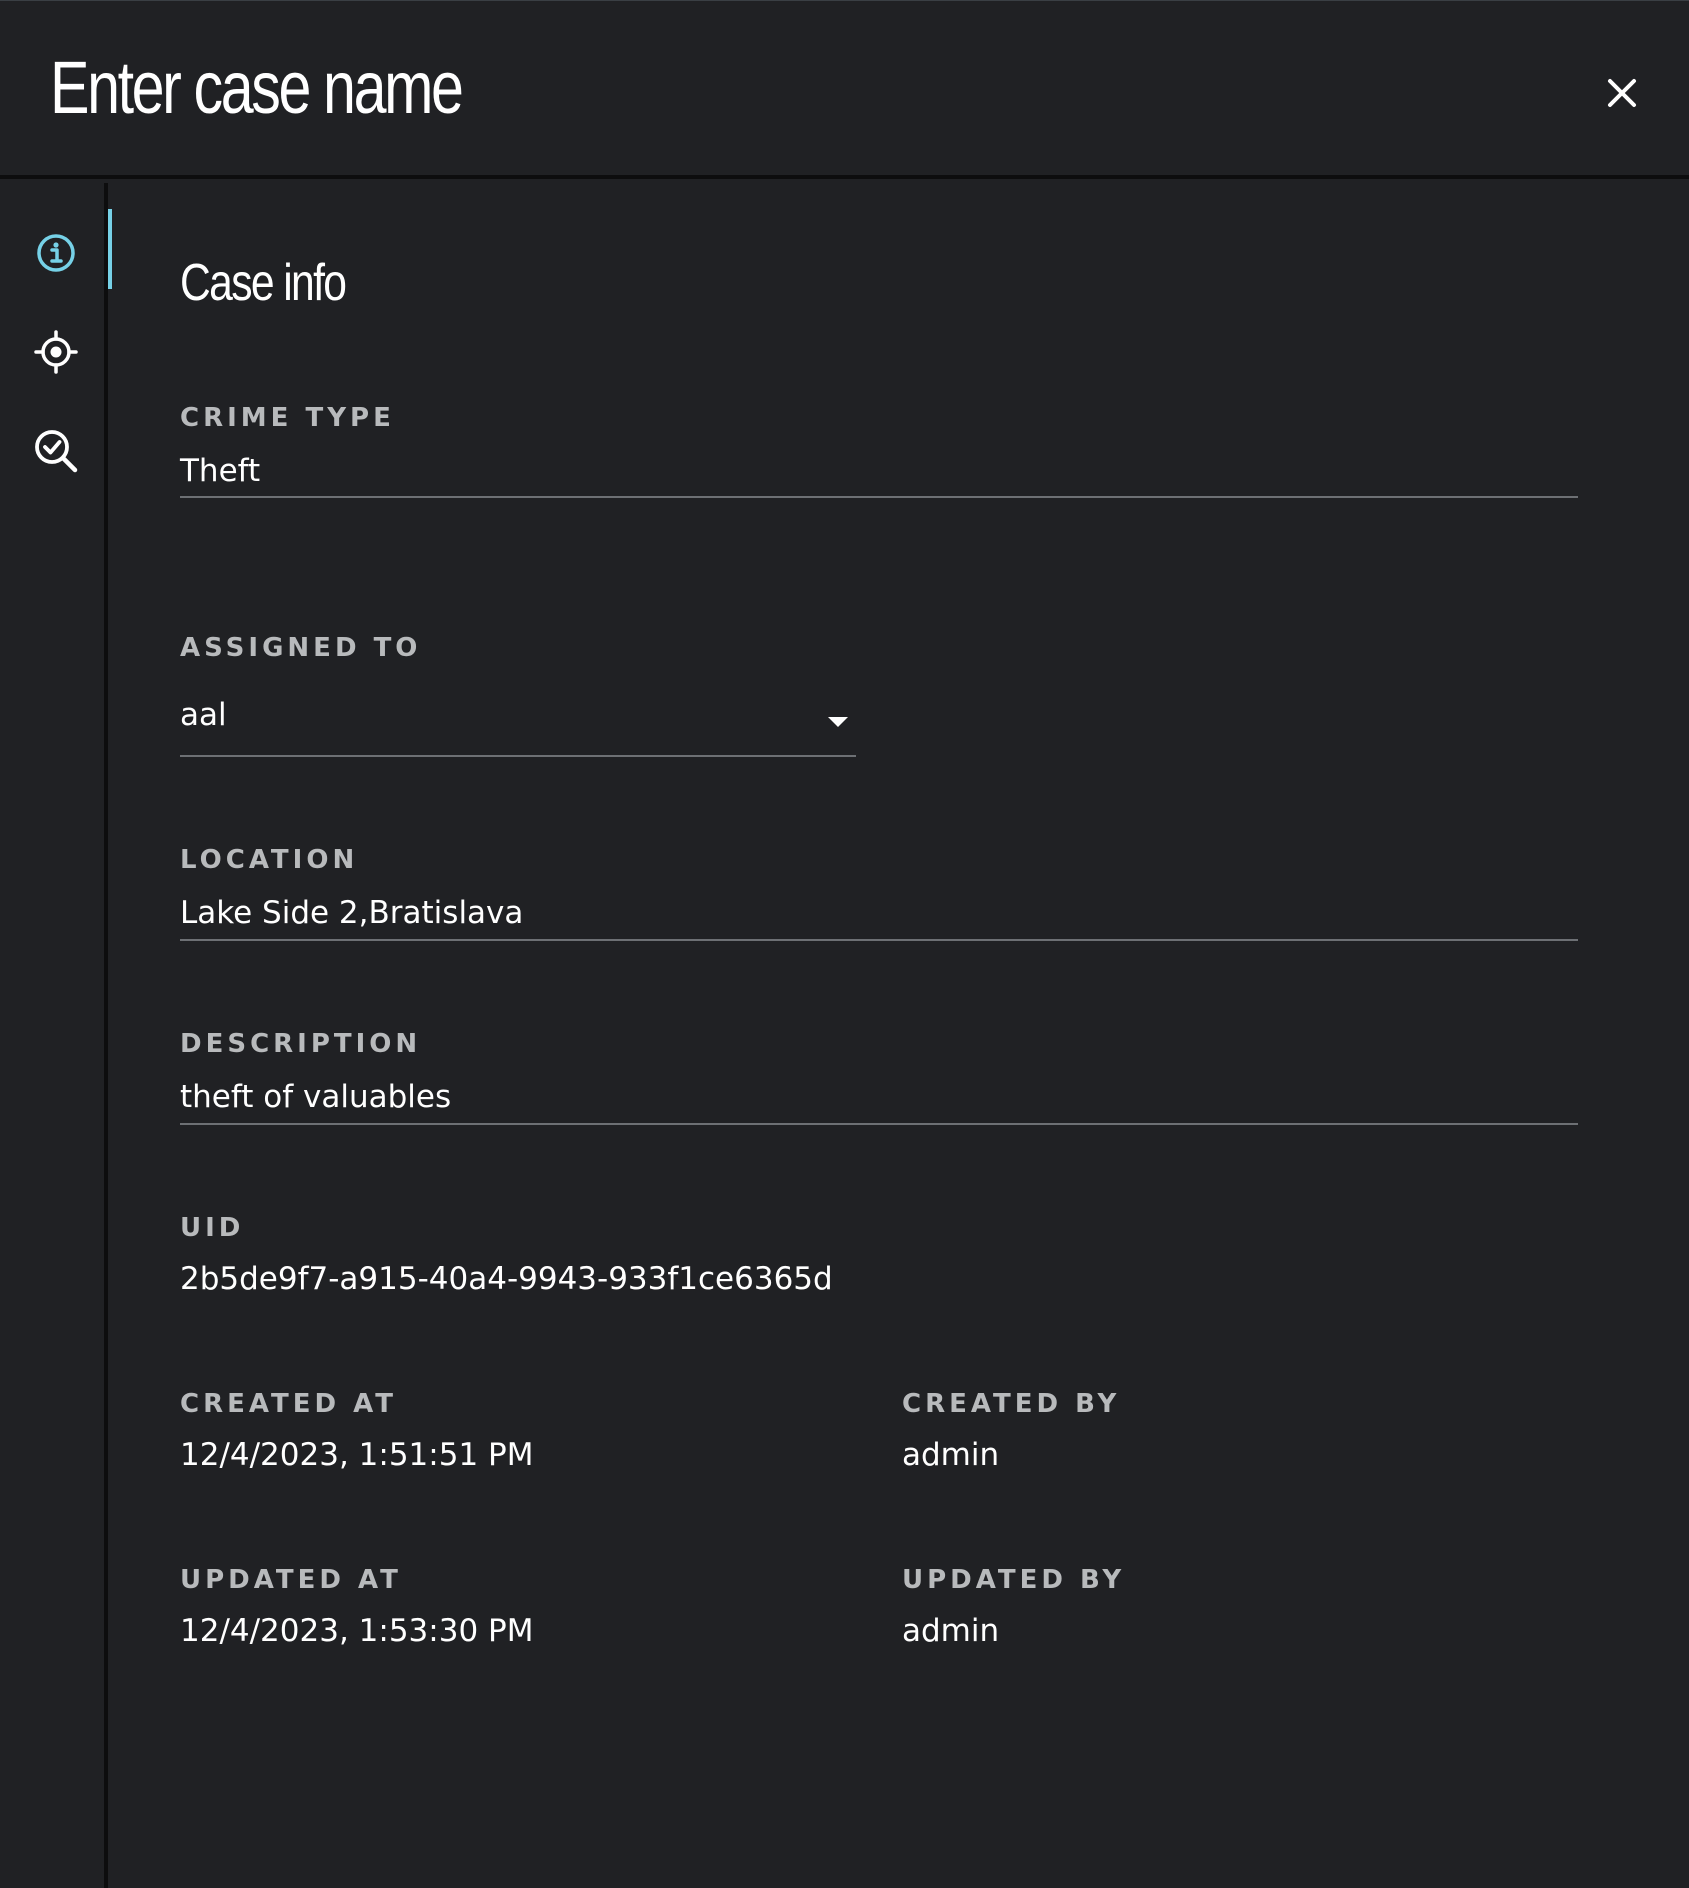 The width and height of the screenshot is (1689, 1888). What do you see at coordinates (288, 1404) in the screenshot?
I see `created-at-label: CREATED AT` at bounding box center [288, 1404].